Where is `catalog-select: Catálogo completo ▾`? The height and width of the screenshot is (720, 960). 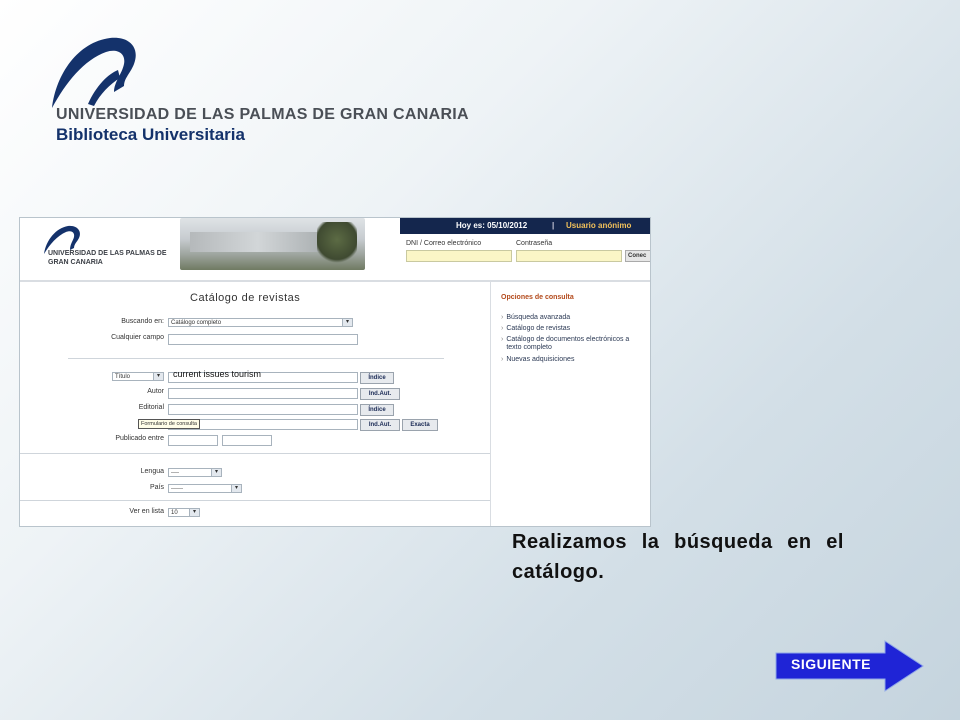
catalog-select: Catálogo completo ▾ is located at coordinates (260, 322).